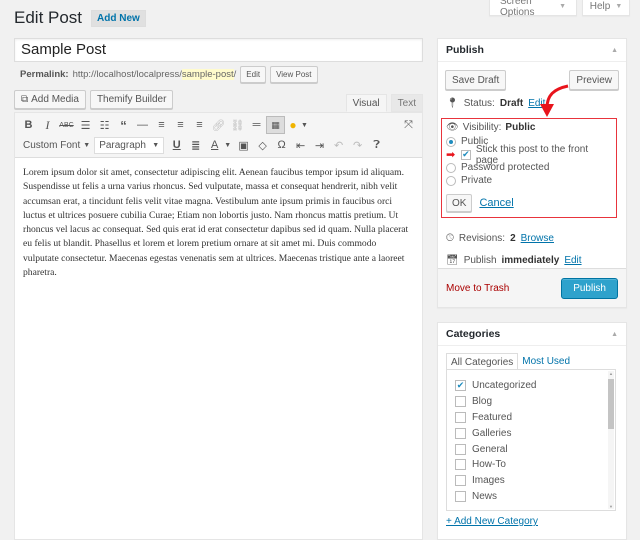 The image size is (640, 540). I want to click on align-center-icon: ≡, so click(180, 125).